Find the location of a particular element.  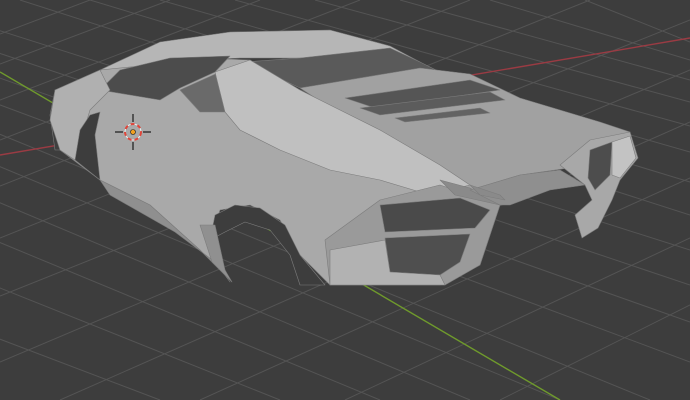

object-origin-icon is located at coordinates (133, 132).